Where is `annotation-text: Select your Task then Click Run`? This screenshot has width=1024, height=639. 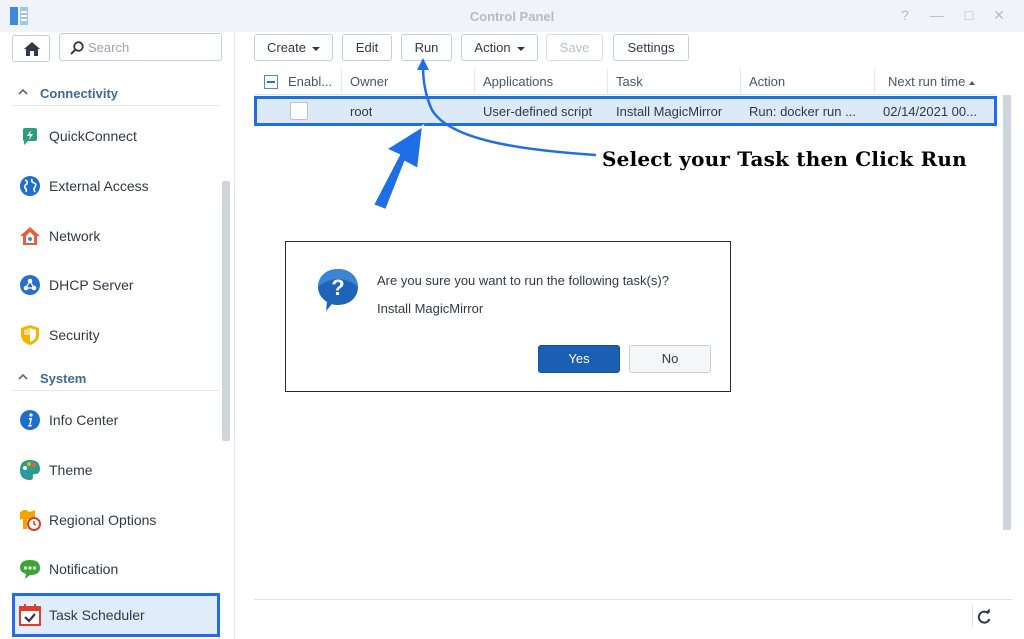
annotation-text: Select your Task then Click Run is located at coordinates (784, 159).